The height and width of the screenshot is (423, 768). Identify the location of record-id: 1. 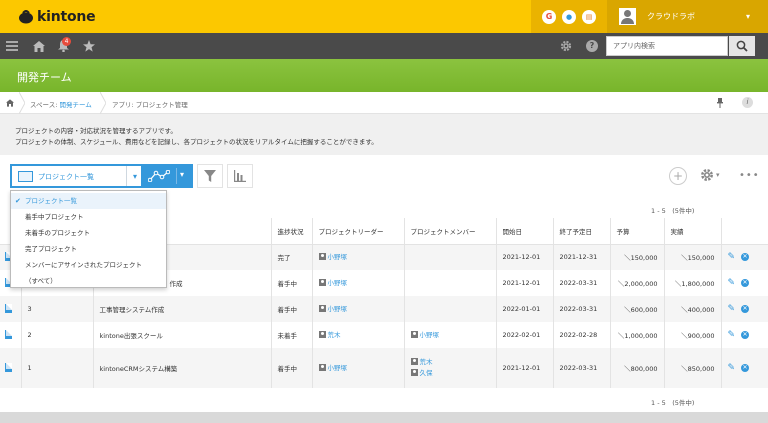
(57, 368).